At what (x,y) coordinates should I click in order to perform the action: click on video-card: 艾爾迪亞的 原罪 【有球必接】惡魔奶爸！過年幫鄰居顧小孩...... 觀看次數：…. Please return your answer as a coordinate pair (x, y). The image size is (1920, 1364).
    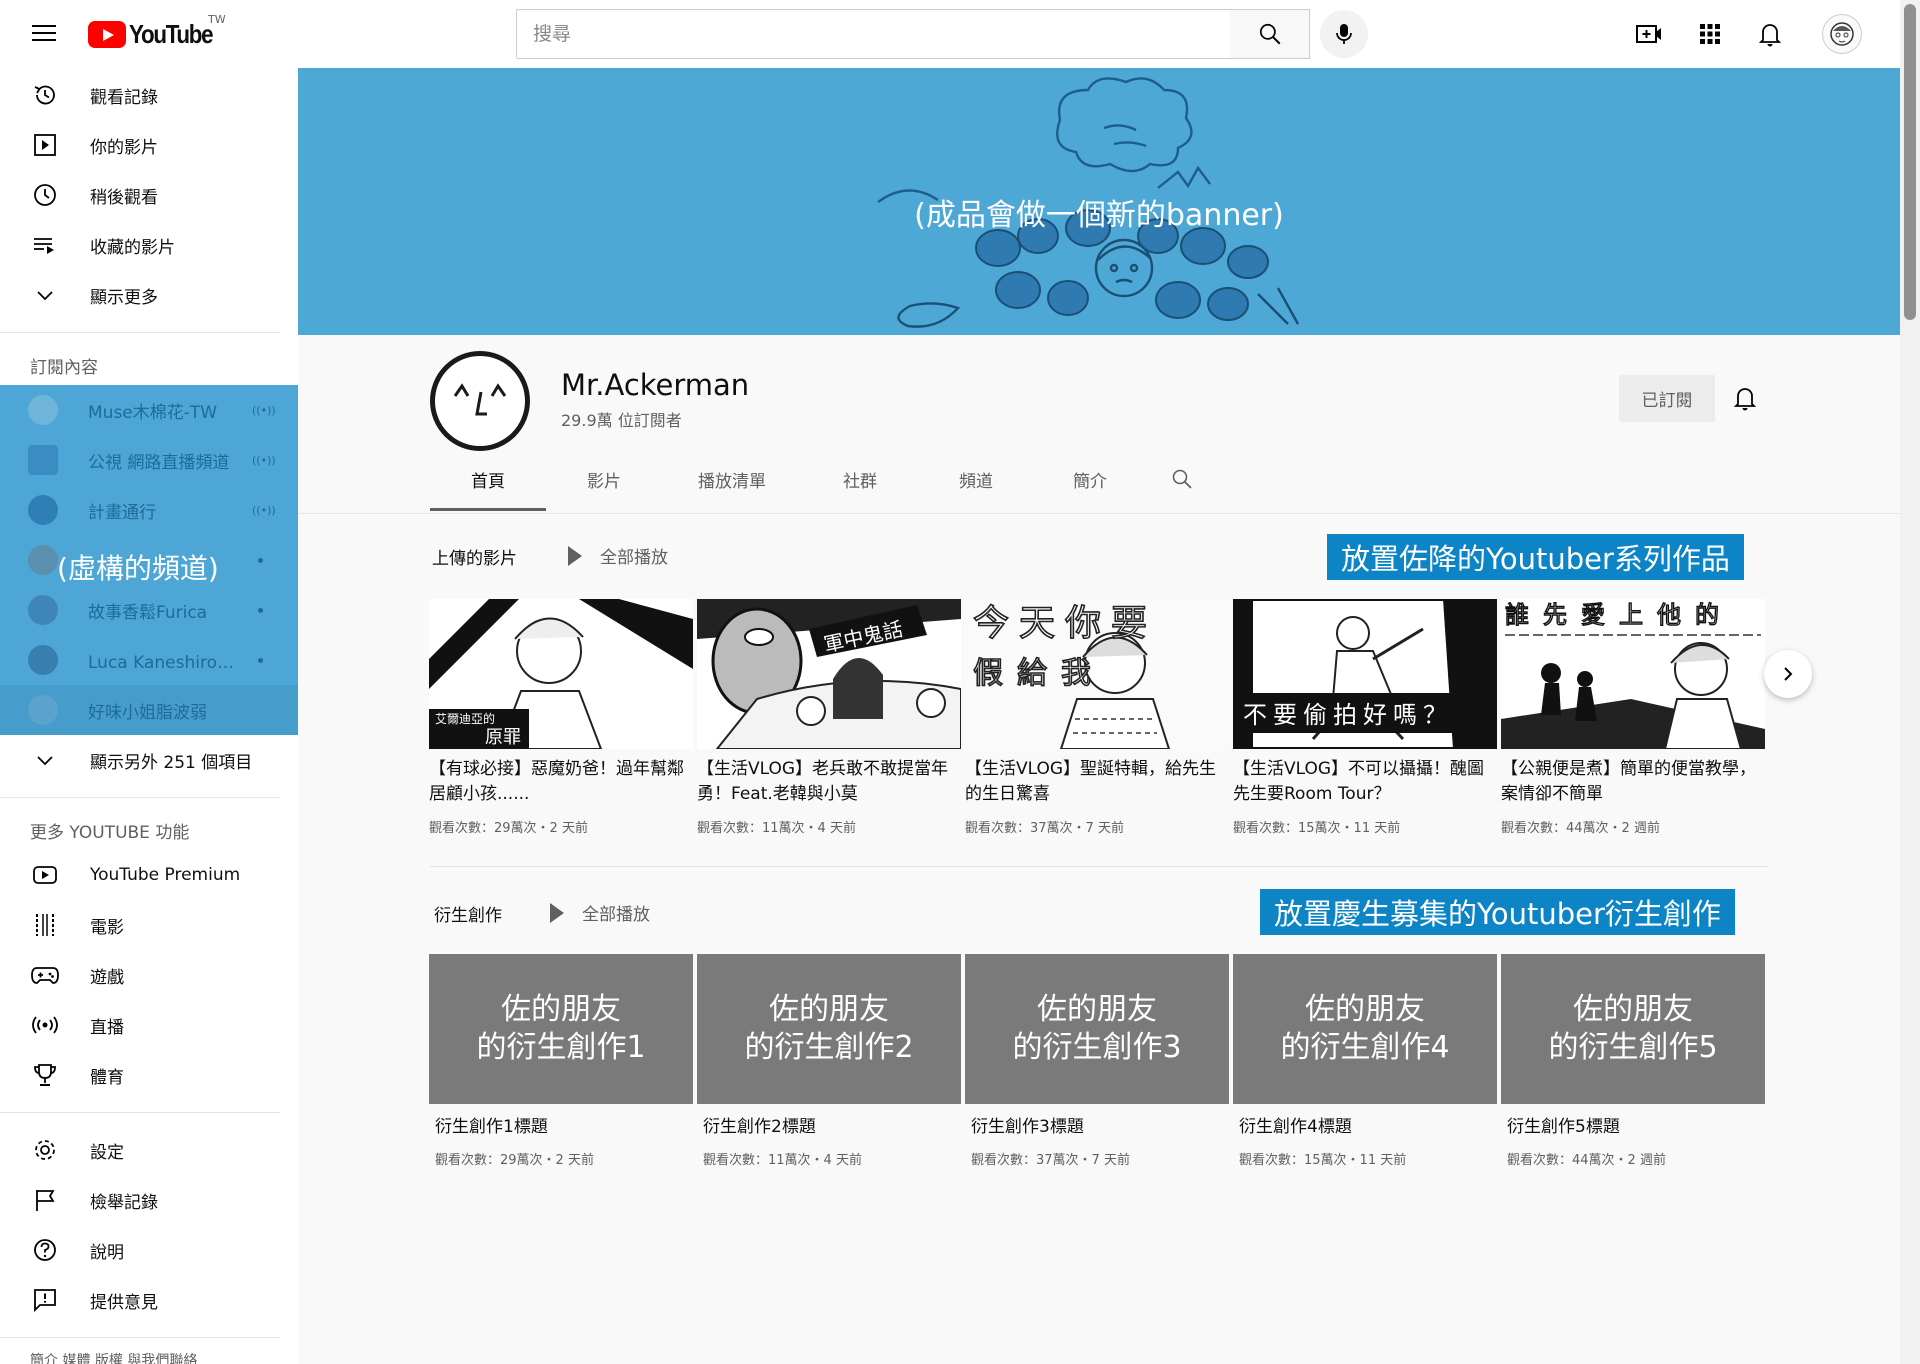
    Looking at the image, I should click on (561, 717).